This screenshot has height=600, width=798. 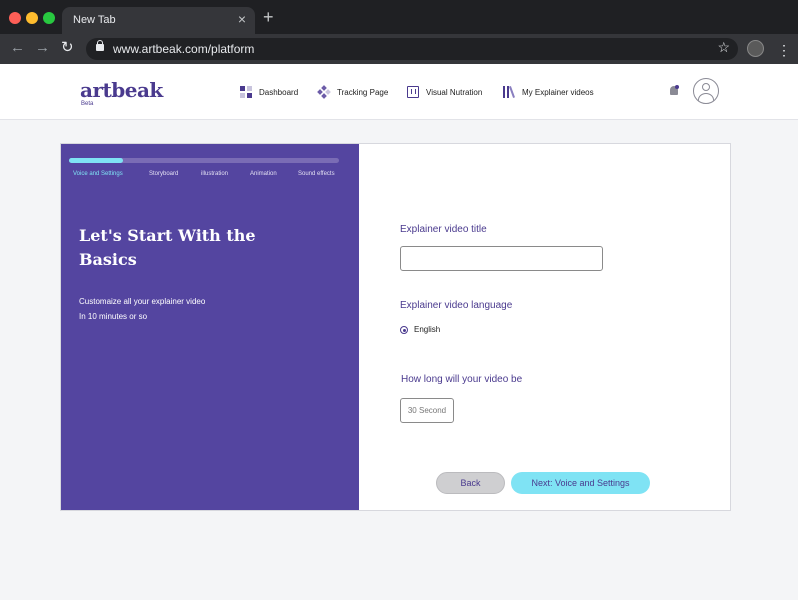 I want to click on nav-label: My Explainer videos, so click(x=558, y=92).